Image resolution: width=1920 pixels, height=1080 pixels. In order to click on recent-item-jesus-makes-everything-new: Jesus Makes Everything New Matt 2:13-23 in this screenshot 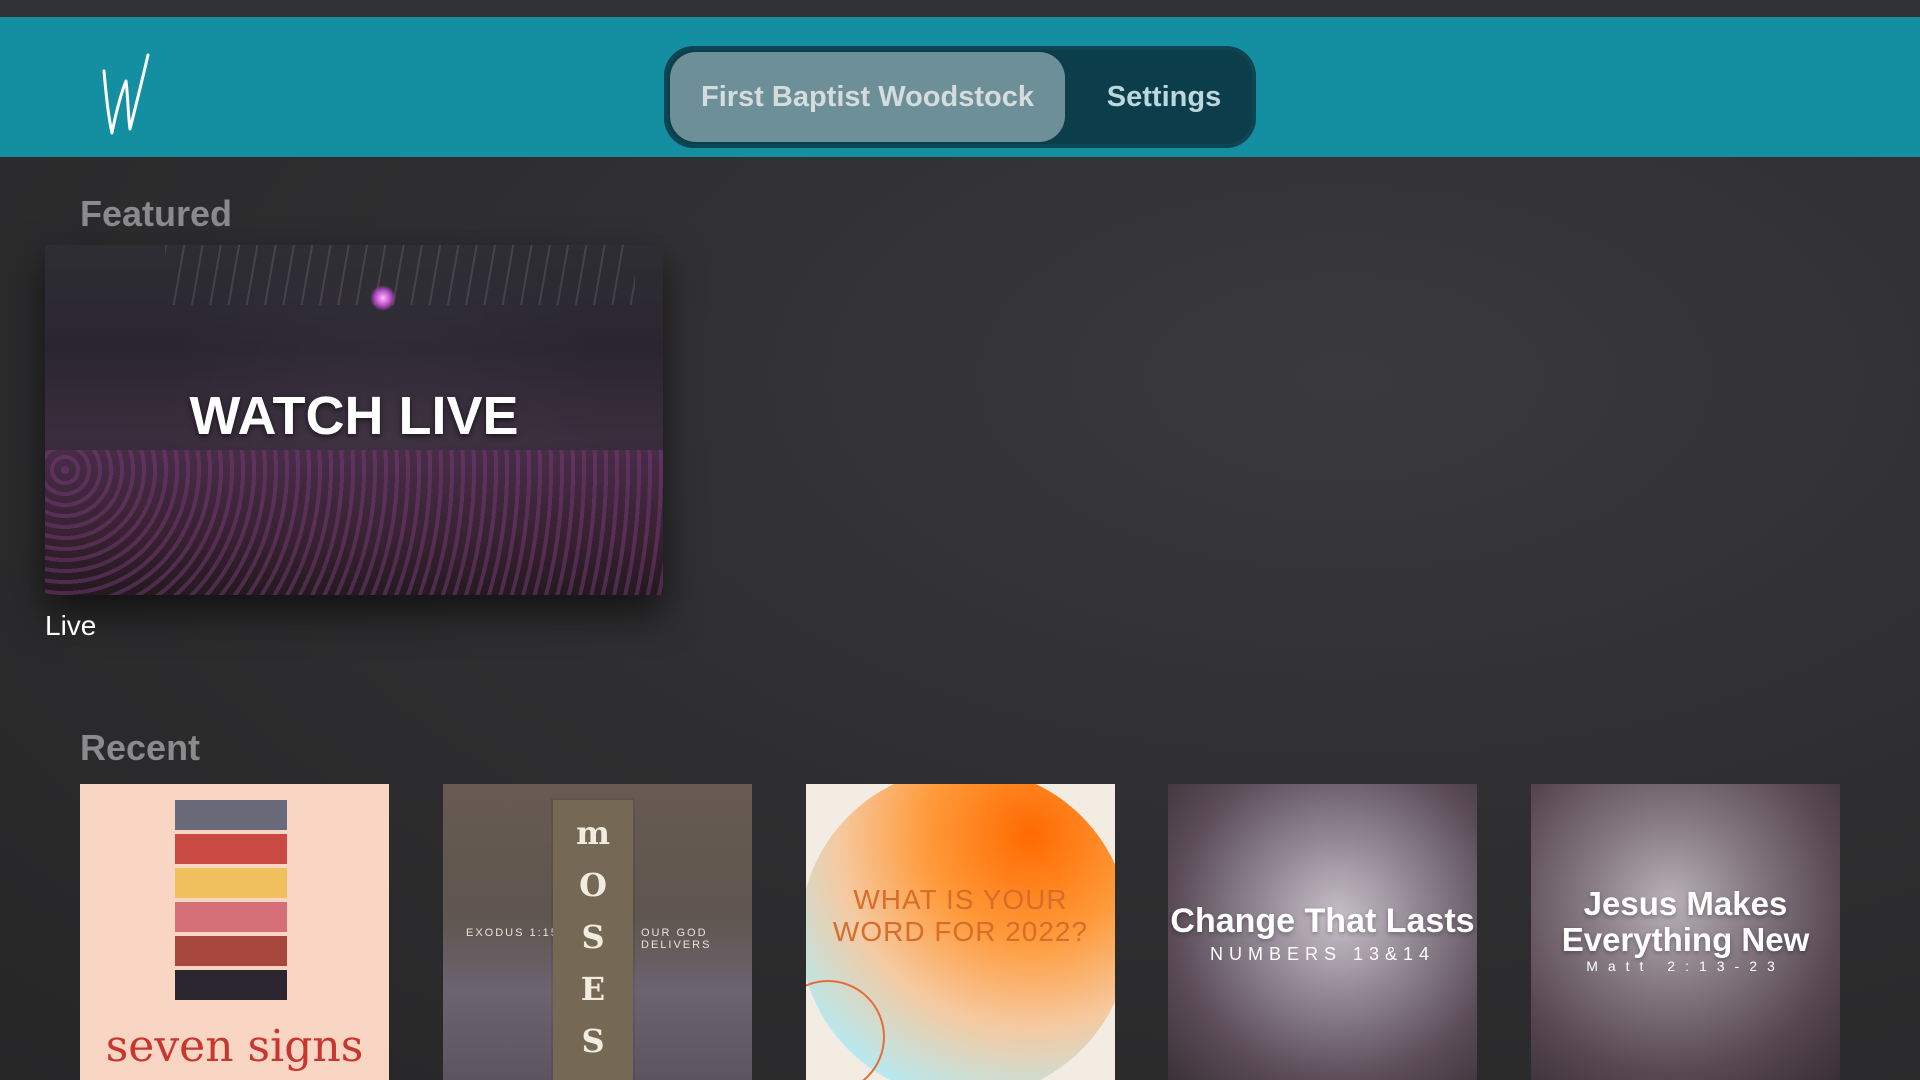, I will do `click(1685, 932)`.